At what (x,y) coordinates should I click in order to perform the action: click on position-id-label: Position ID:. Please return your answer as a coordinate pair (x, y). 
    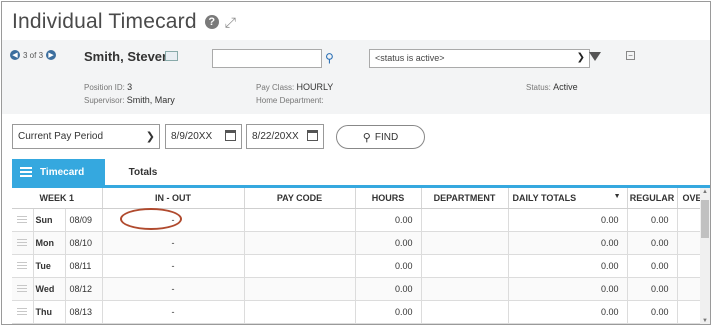
    Looking at the image, I should click on (104, 87).